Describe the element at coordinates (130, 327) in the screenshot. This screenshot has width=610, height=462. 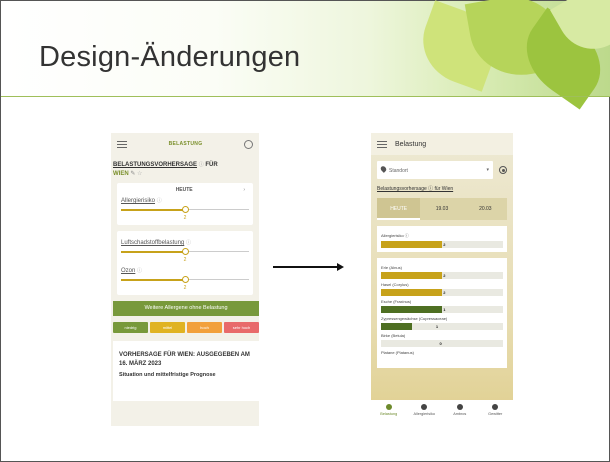
I see `legend-low: niedrig` at that location.